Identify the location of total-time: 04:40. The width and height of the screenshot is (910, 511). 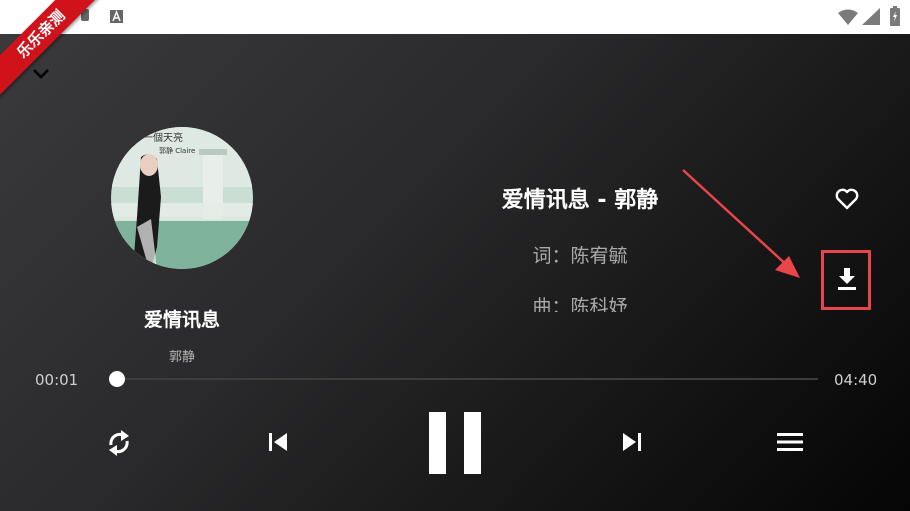
(856, 380).